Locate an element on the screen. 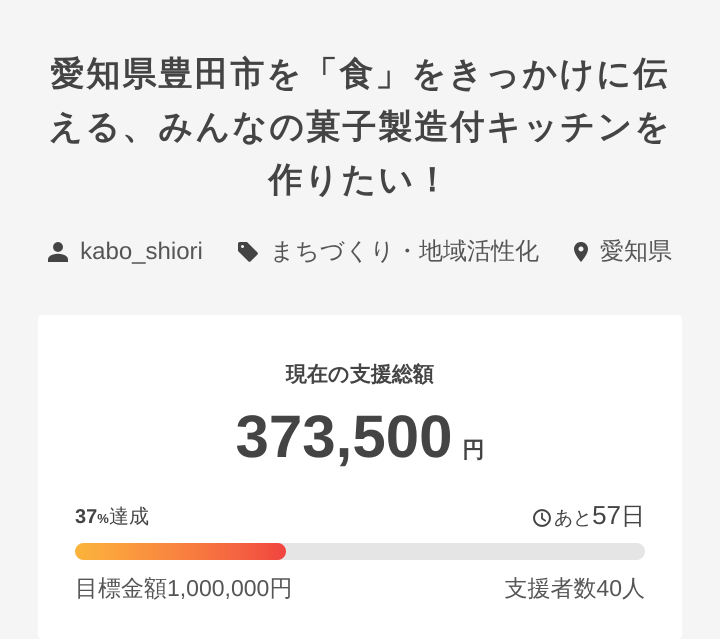 This screenshot has width=720, height=639. backer-count: 支援者数40人 is located at coordinates (574, 588).